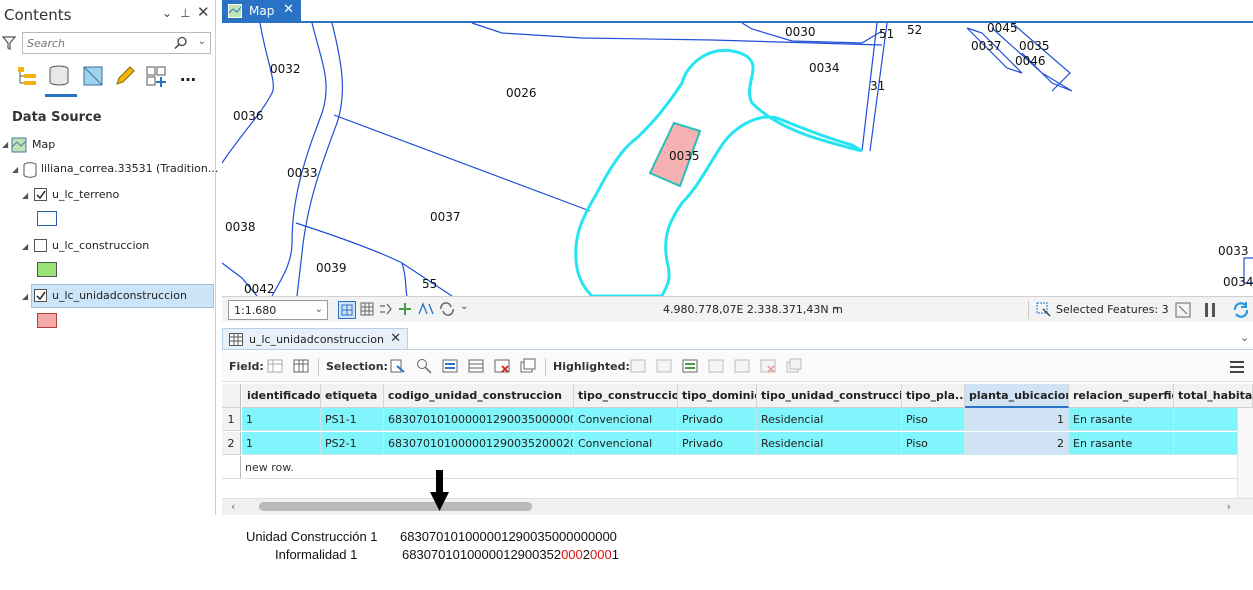  I want to click on horizontal-scrollbar: ‹ ›, so click(737, 506).